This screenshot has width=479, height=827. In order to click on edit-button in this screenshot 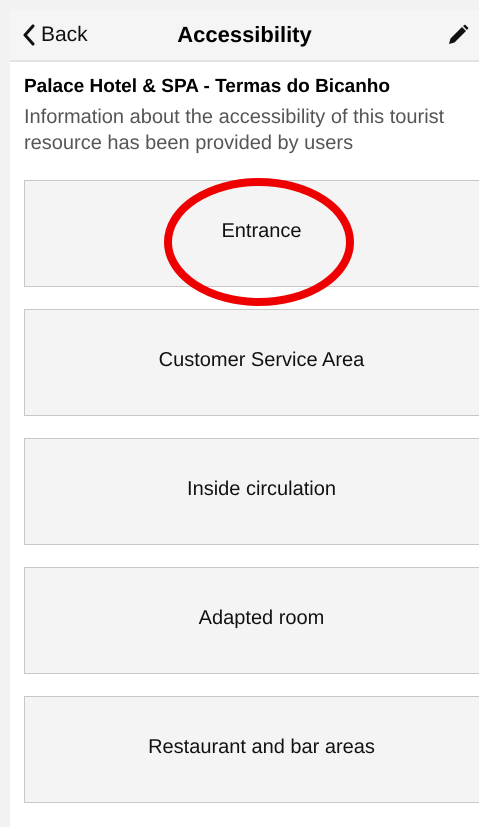, I will do `click(458, 35)`.